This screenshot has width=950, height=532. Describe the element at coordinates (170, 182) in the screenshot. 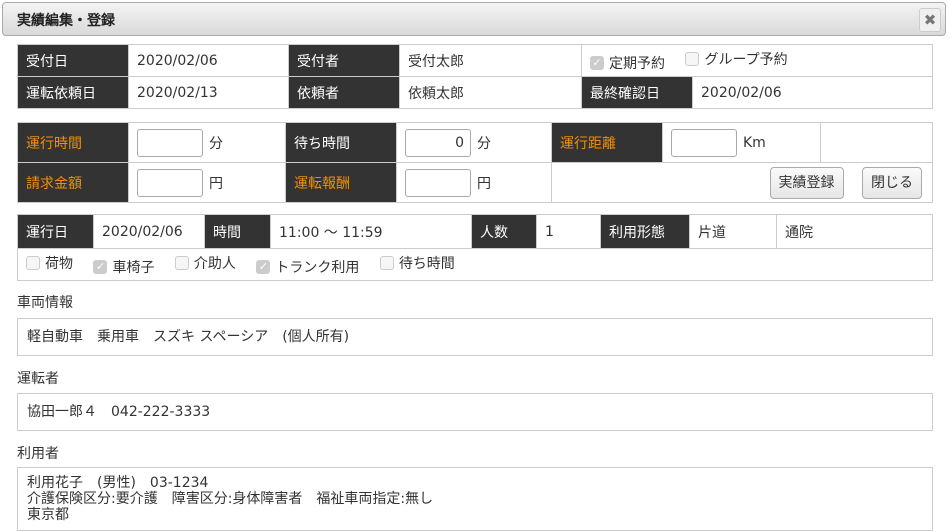

I see `billing-input` at that location.